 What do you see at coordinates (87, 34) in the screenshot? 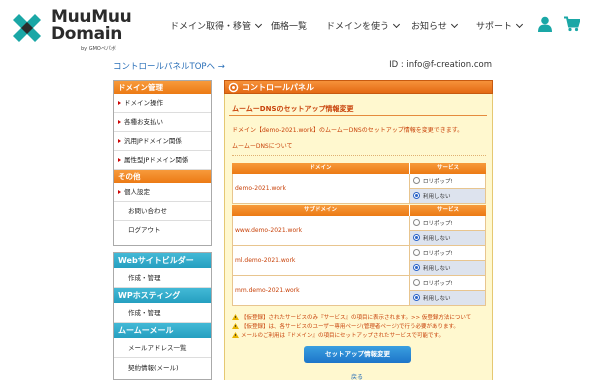
I see `logo-text-line2: Domain` at bounding box center [87, 34].